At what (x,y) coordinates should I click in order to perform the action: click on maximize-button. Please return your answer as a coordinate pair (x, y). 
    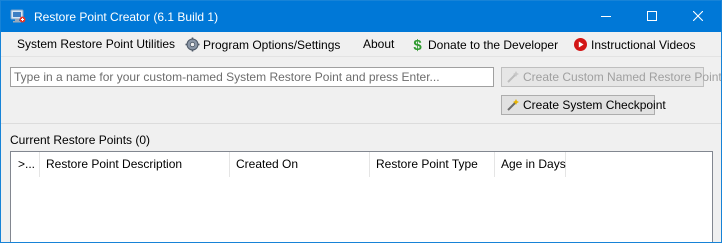
    Looking at the image, I should click on (652, 16).